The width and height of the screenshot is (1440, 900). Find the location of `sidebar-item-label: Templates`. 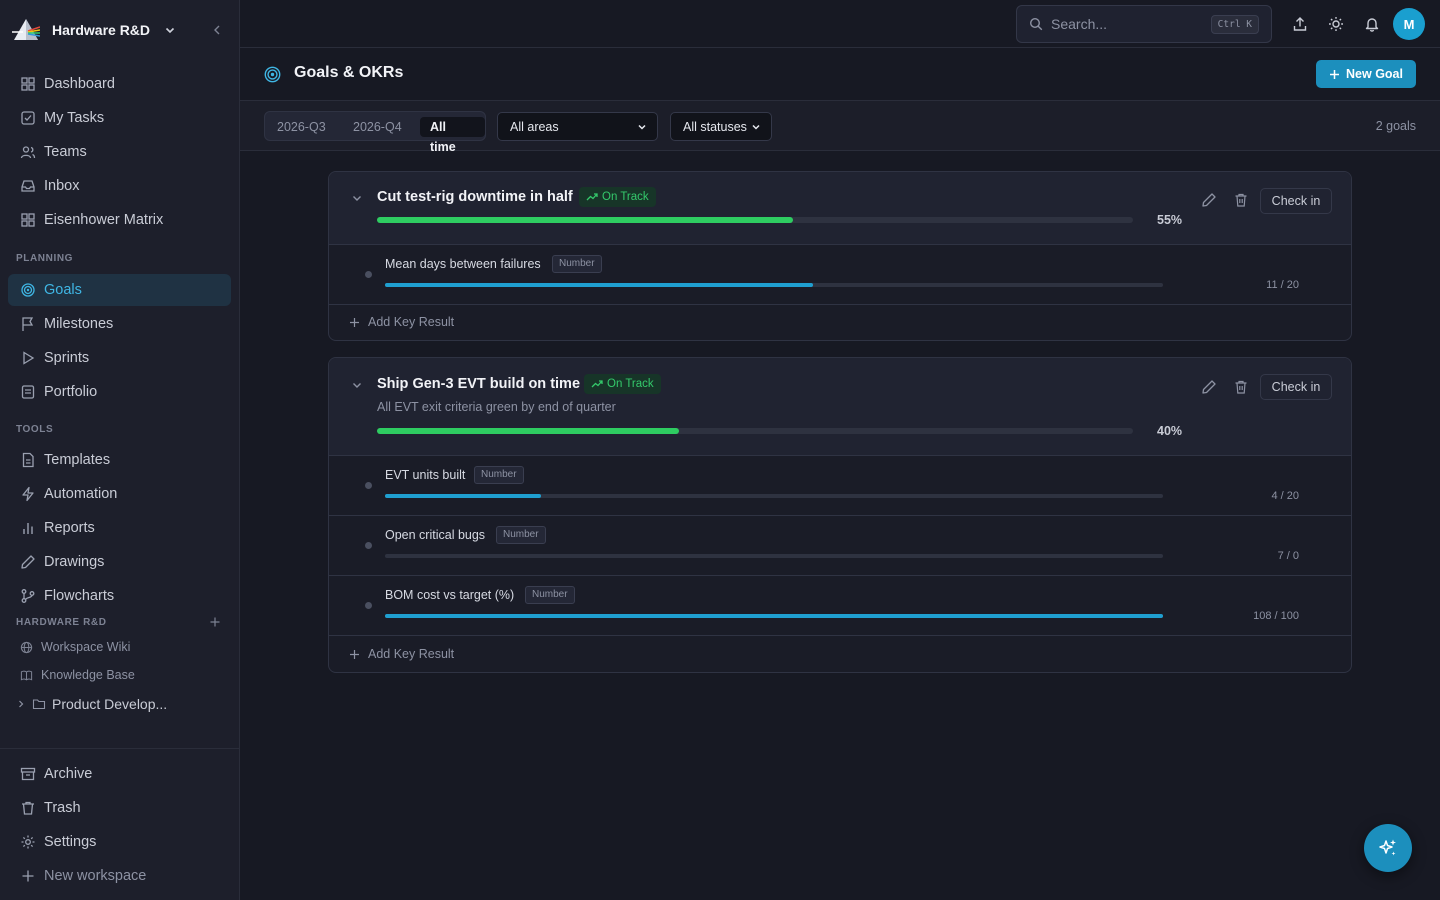

sidebar-item-label: Templates is located at coordinates (77, 460).